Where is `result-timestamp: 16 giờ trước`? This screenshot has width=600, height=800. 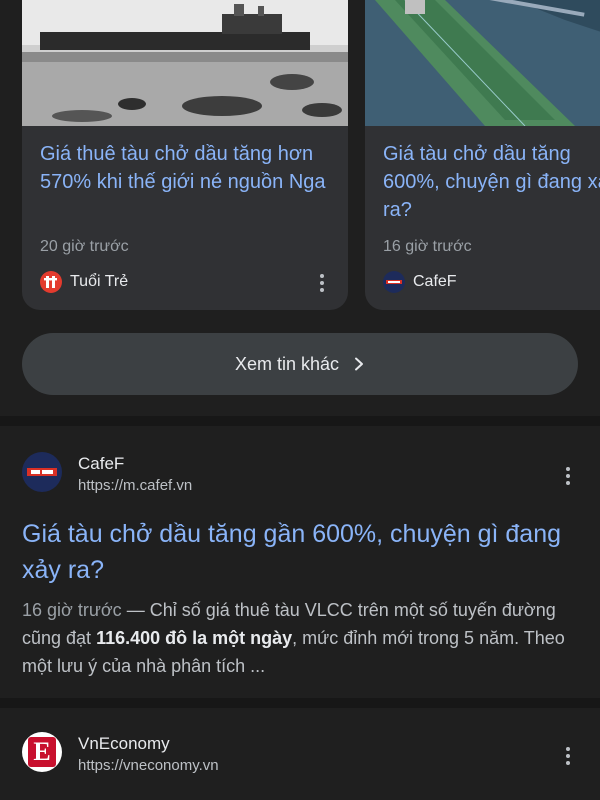
result-timestamp: 16 giờ trước is located at coordinates (72, 610).